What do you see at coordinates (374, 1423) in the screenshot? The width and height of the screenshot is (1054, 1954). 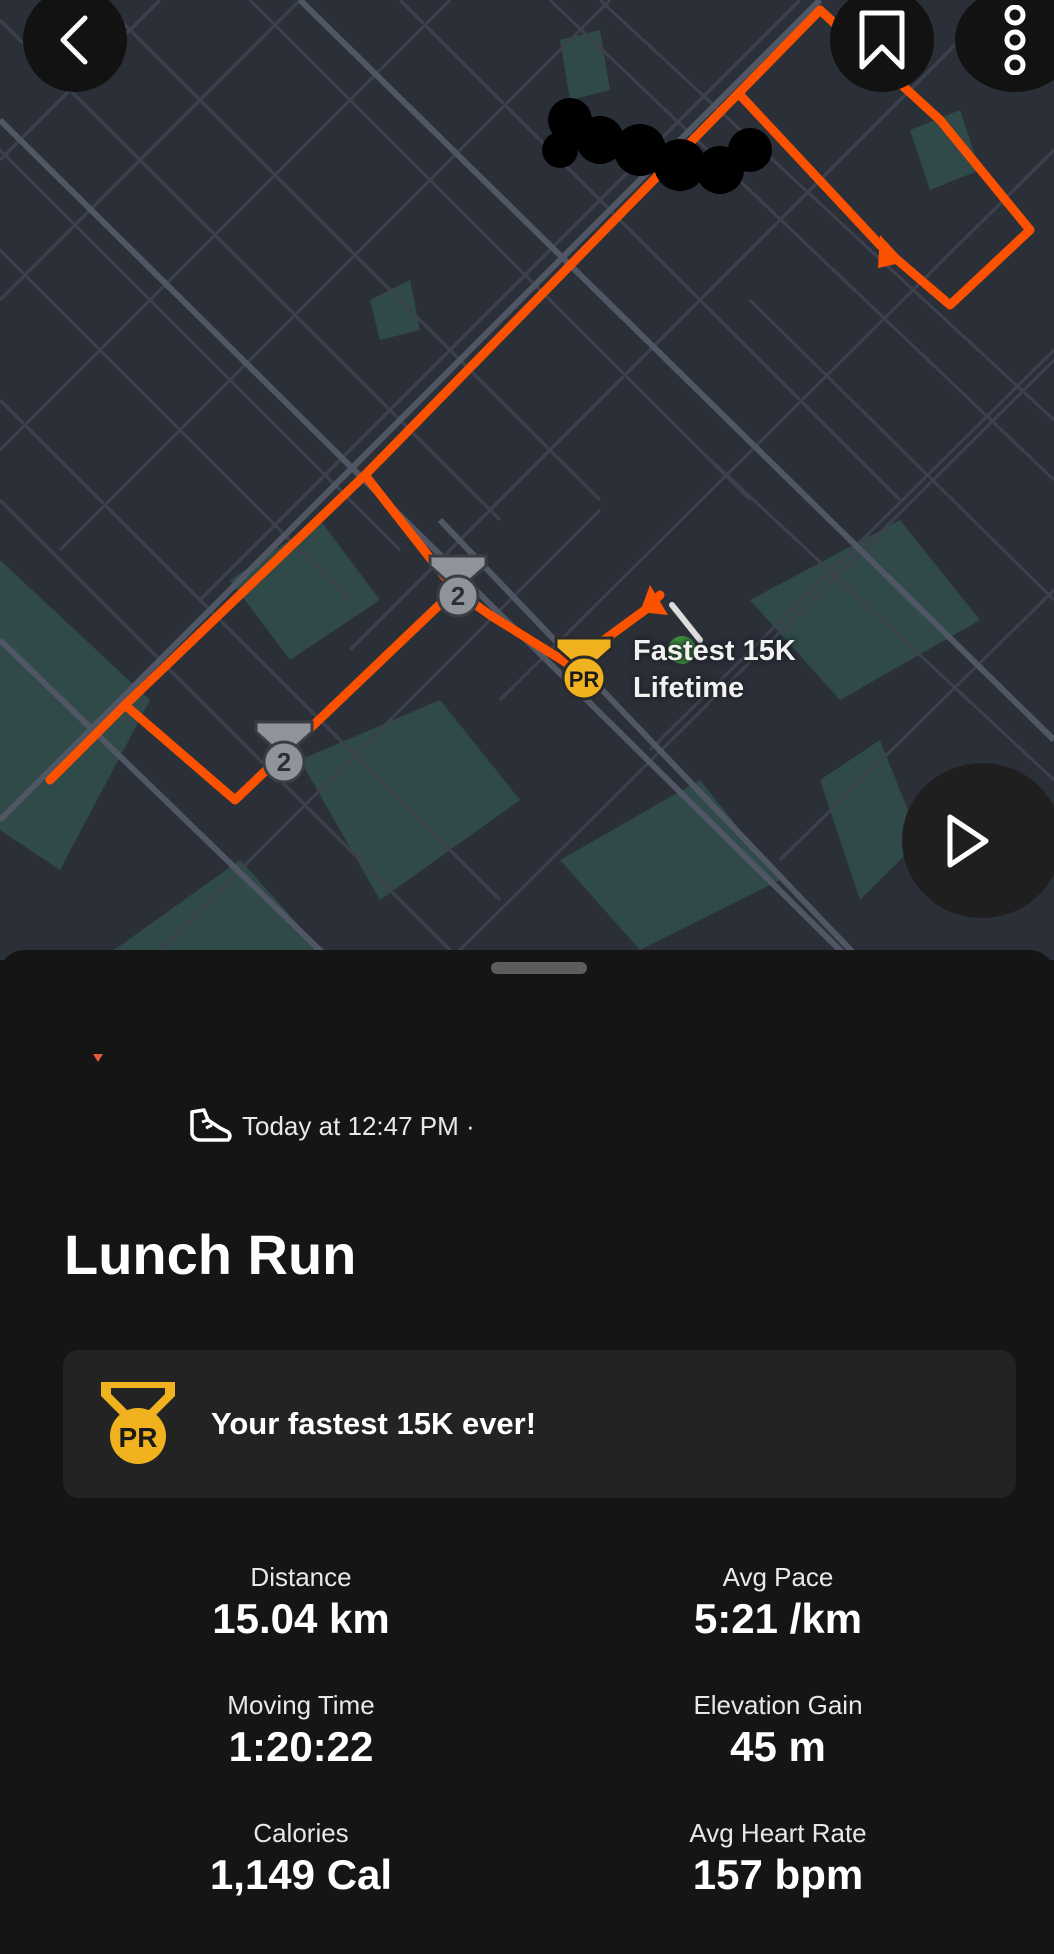 I see `pr-message: Your fastest 15K ever!` at bounding box center [374, 1423].